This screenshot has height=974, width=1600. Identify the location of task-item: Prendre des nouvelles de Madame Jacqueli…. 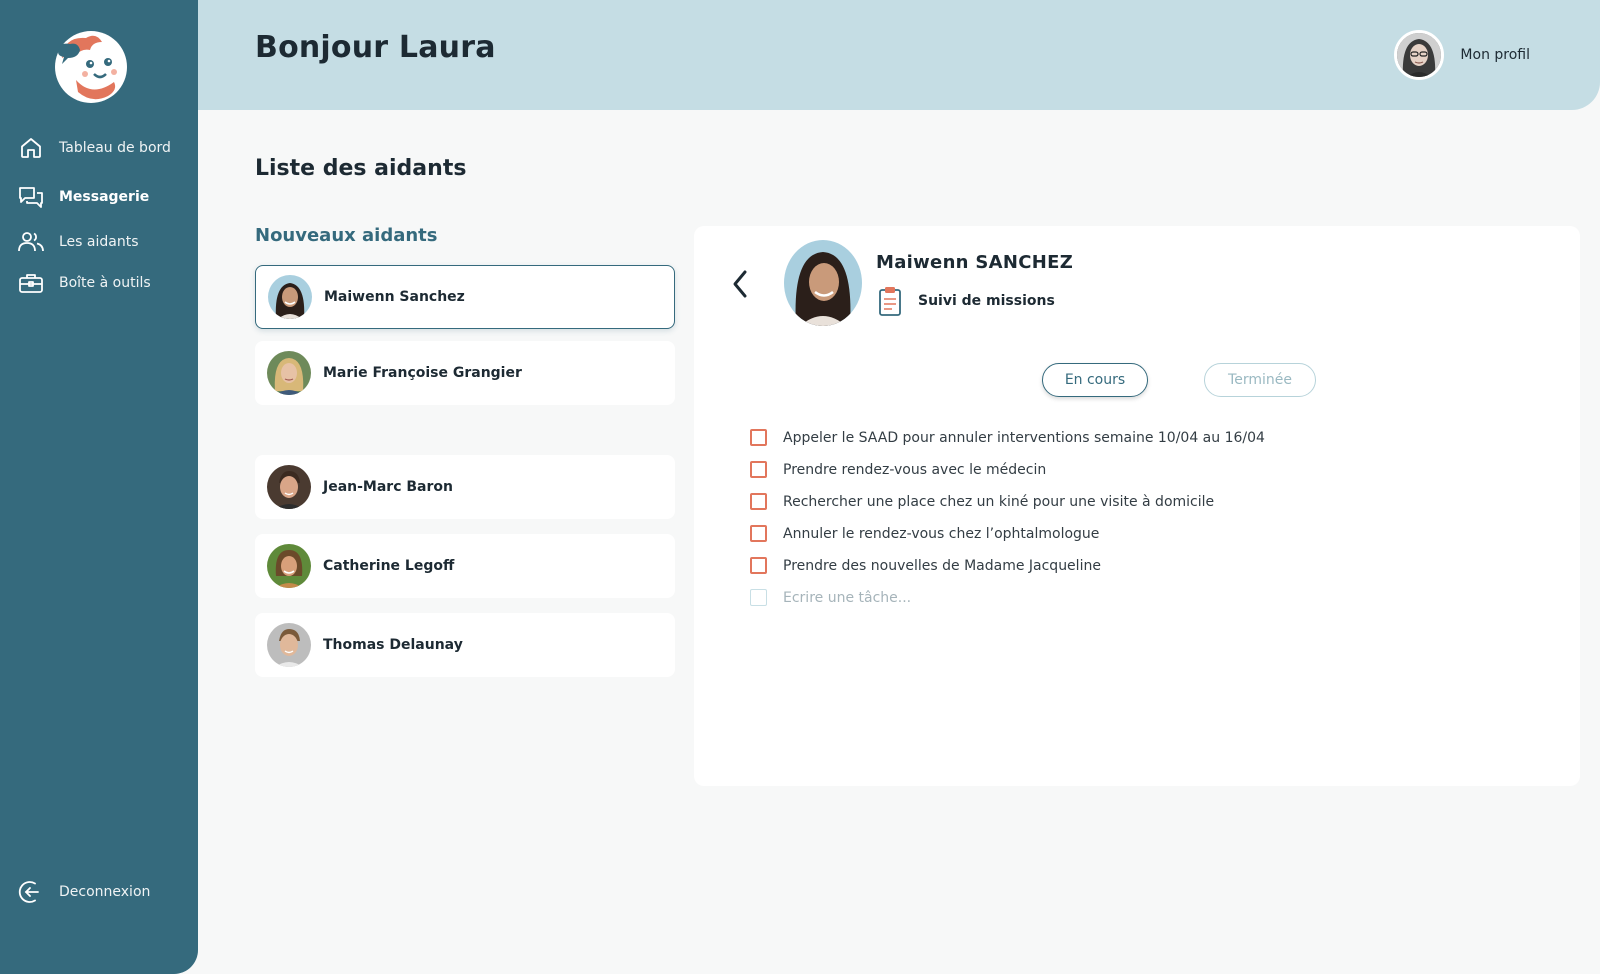
(925, 565).